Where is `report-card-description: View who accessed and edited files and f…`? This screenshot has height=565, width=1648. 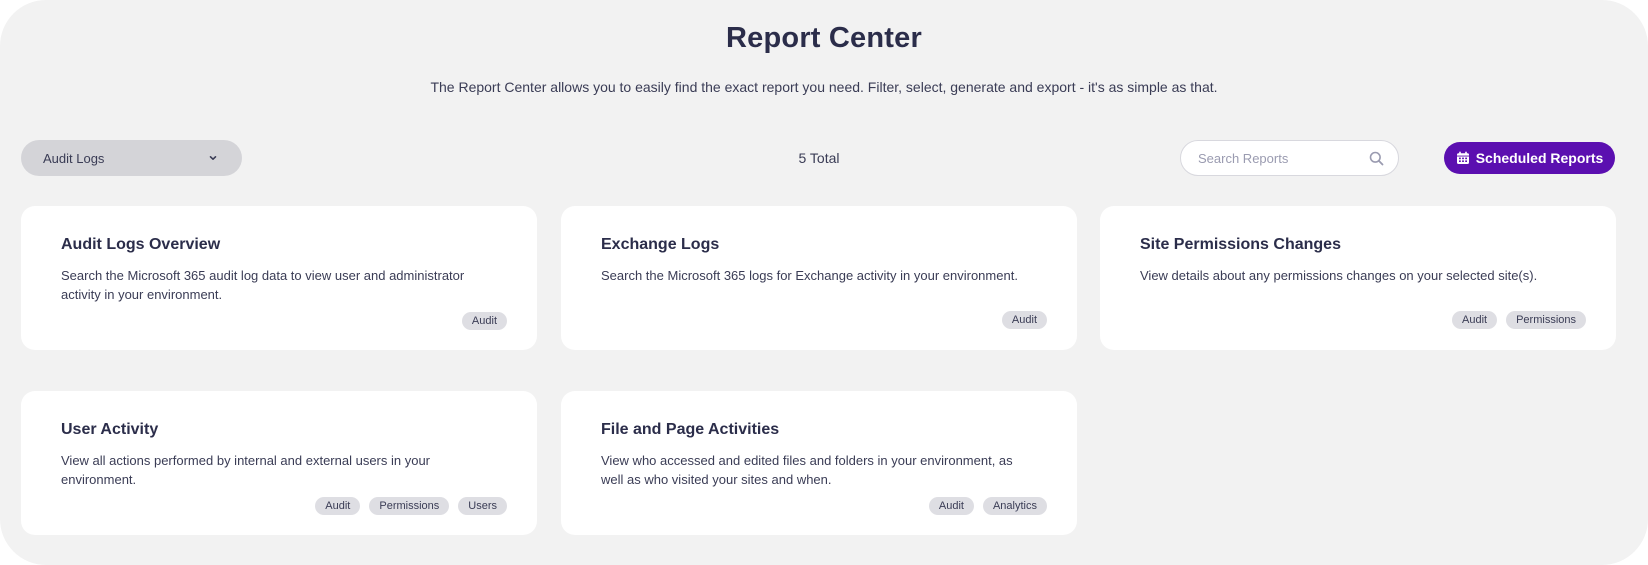
report-card-description: View who accessed and edited files and f… is located at coordinates (807, 470).